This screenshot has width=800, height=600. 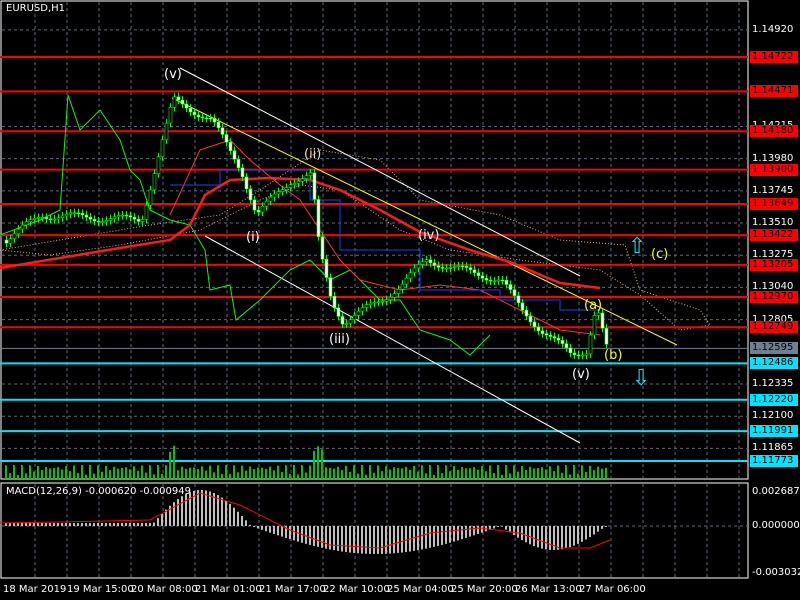 I want to click on wave-label-a: (a), so click(x=593, y=305).